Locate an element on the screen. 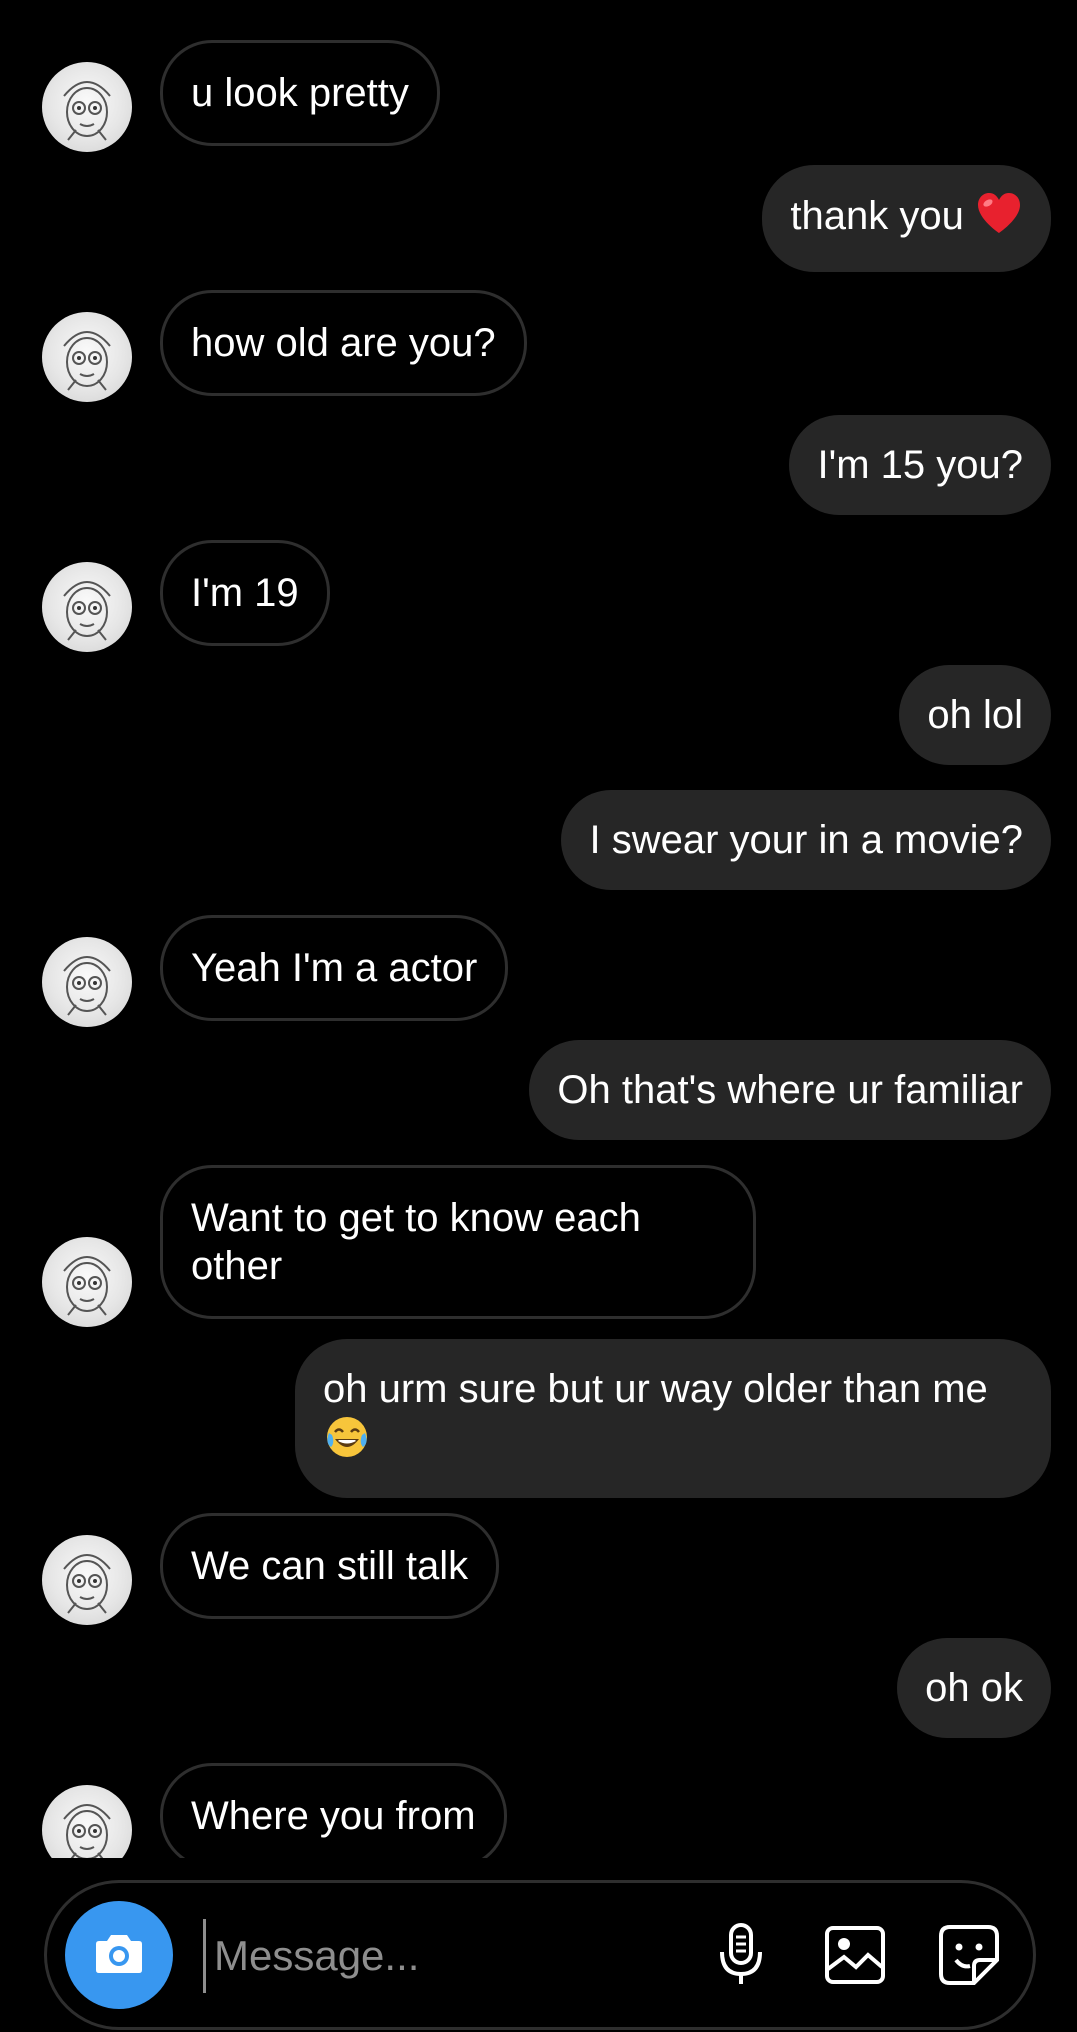  camera-button is located at coordinates (119, 1955).